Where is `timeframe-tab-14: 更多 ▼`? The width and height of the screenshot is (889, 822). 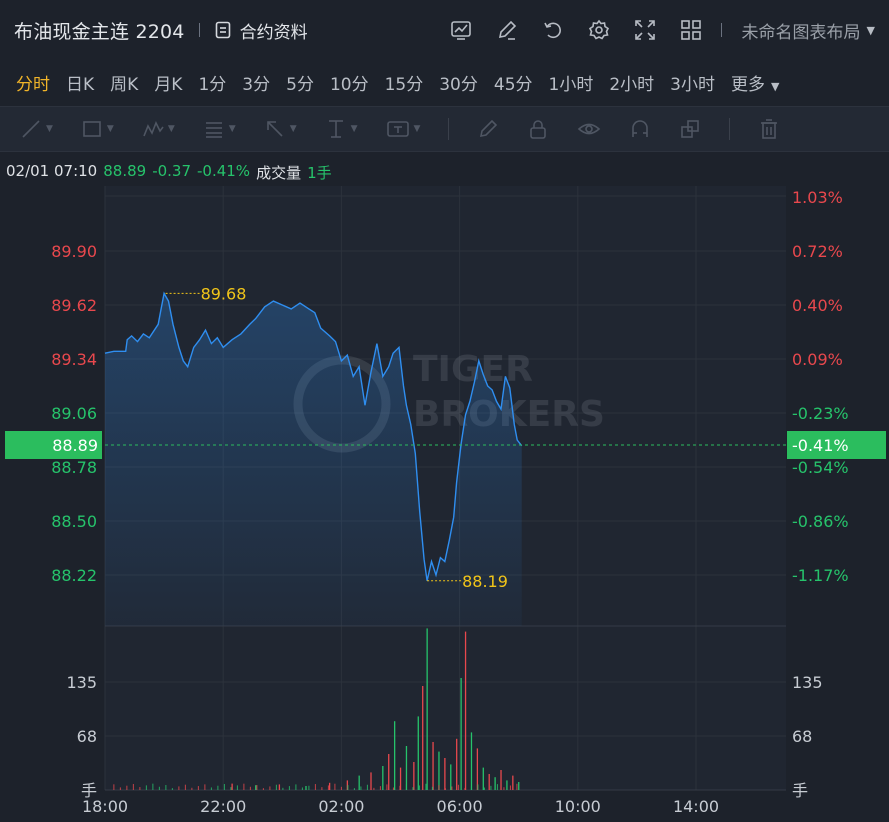 timeframe-tab-14: 更多 ▼ is located at coordinates (755, 82).